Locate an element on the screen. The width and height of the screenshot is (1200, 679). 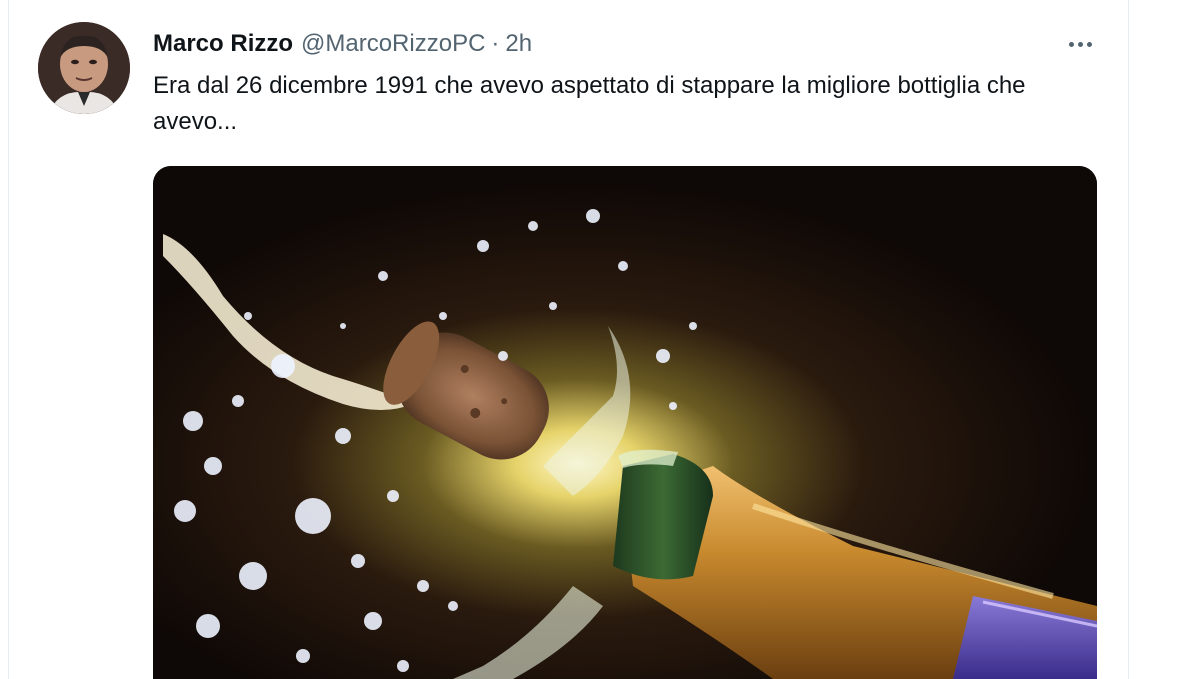
more-horizontal-icon is located at coordinates (1080, 44).